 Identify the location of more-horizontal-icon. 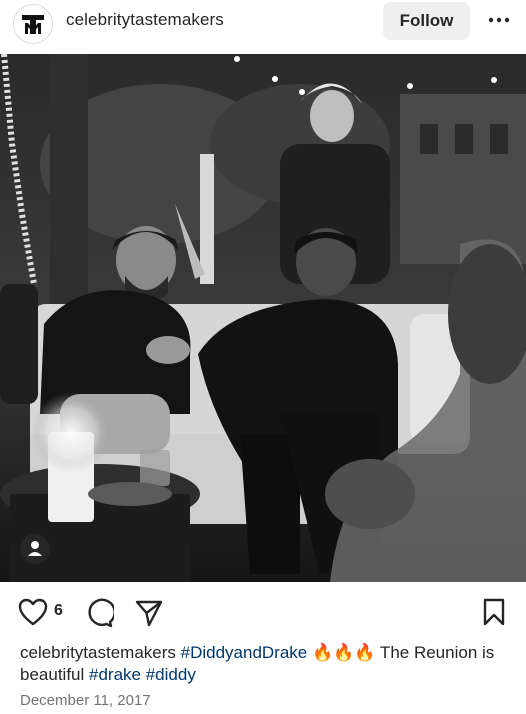
(499, 20).